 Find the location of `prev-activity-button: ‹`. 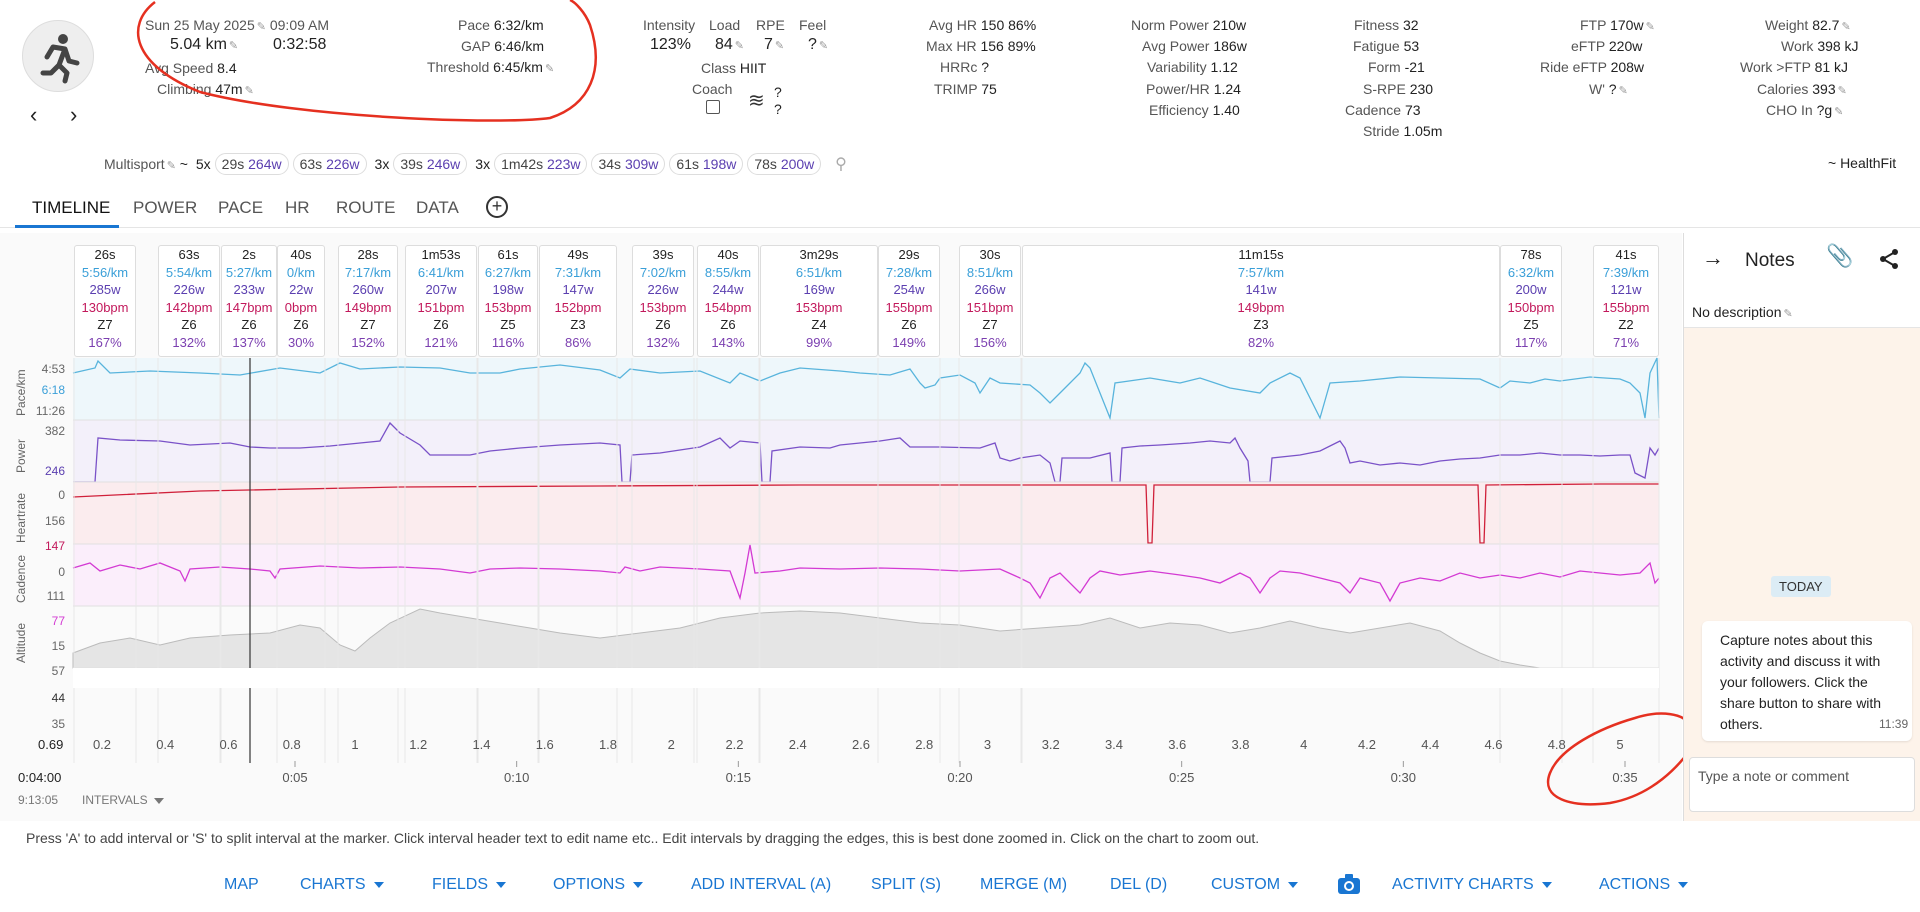

prev-activity-button: ‹ is located at coordinates (33, 115).